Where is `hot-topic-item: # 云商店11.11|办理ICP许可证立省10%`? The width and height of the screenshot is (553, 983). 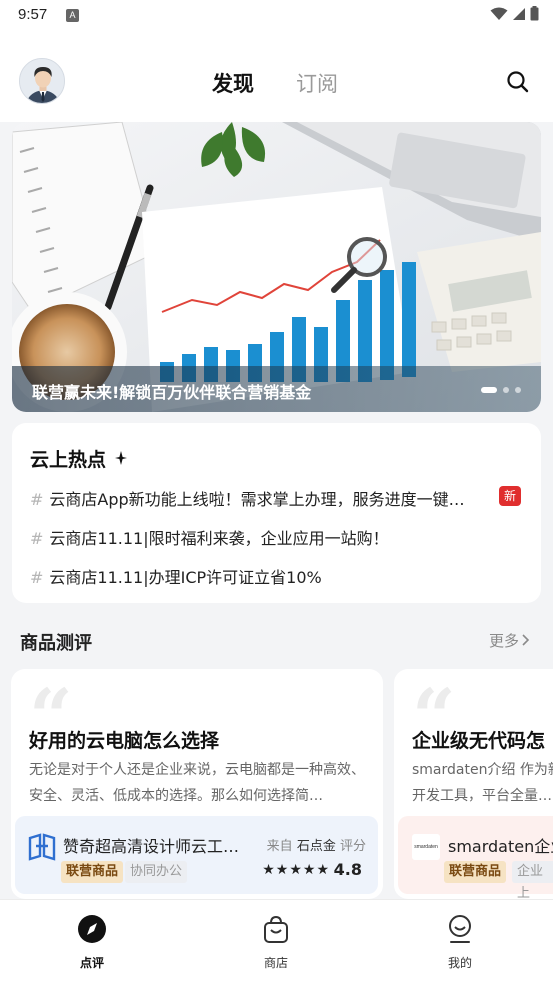 hot-topic-item: # 云商店11.11|办理ICP许可证立省10% is located at coordinates (275, 576).